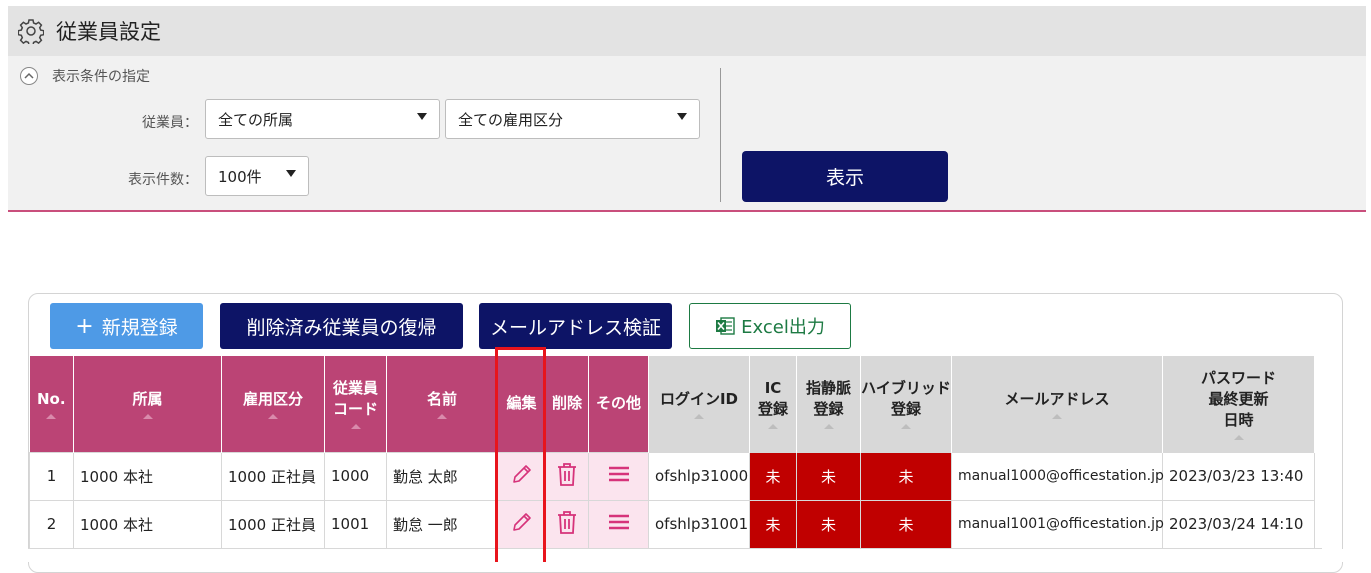 The height and width of the screenshot is (573, 1371). What do you see at coordinates (355, 388) in the screenshot?
I see `header-code-line1: 従業員` at bounding box center [355, 388].